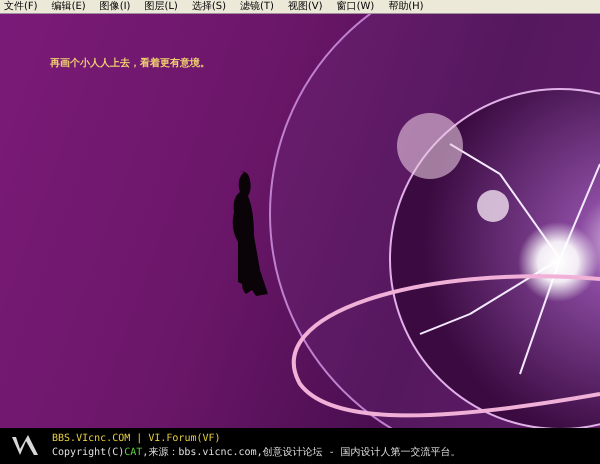  Describe the element at coordinates (355, 6) in the screenshot. I see `menu-item: 窗口(W)` at that location.